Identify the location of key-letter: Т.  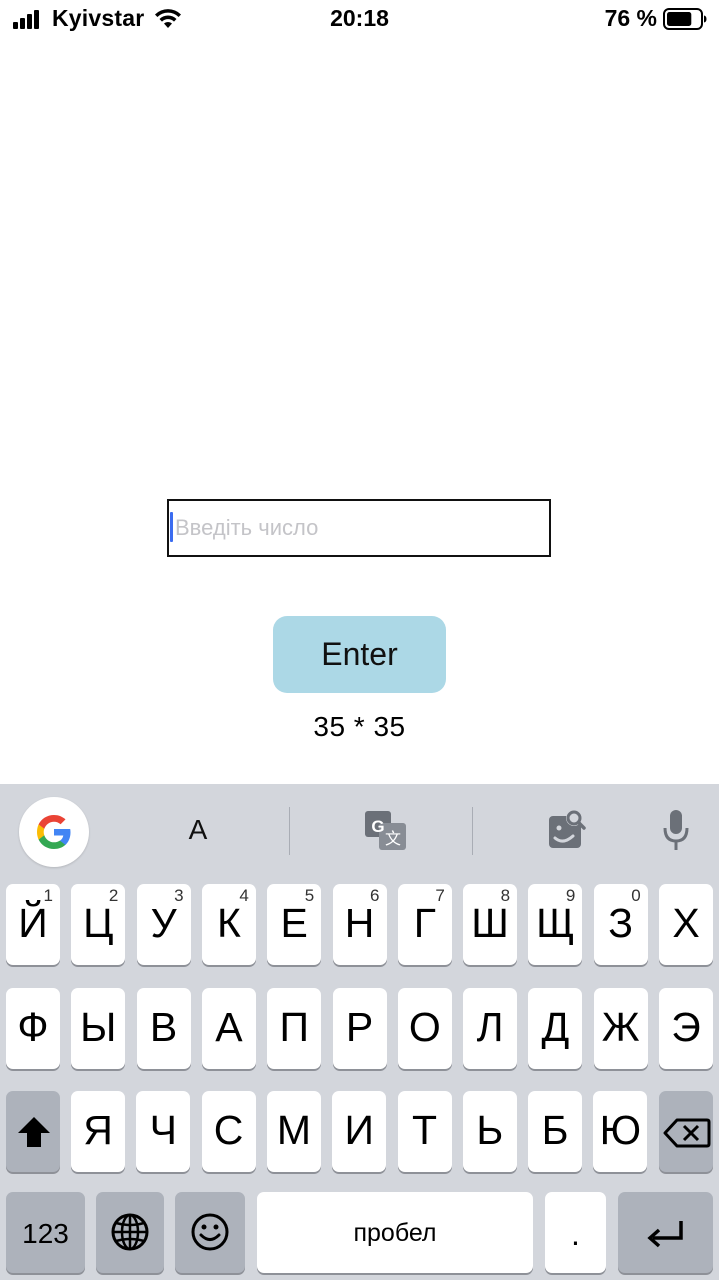
(424, 1130).